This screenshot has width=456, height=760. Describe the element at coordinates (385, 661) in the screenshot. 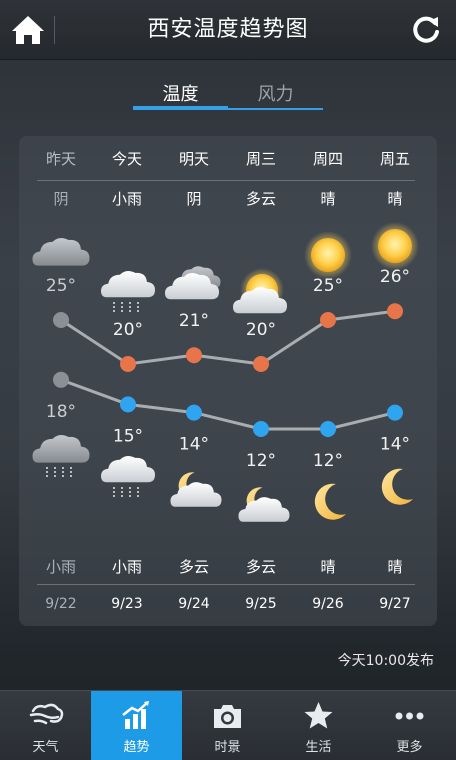

I see `publish-time: 今天10:00发布` at that location.